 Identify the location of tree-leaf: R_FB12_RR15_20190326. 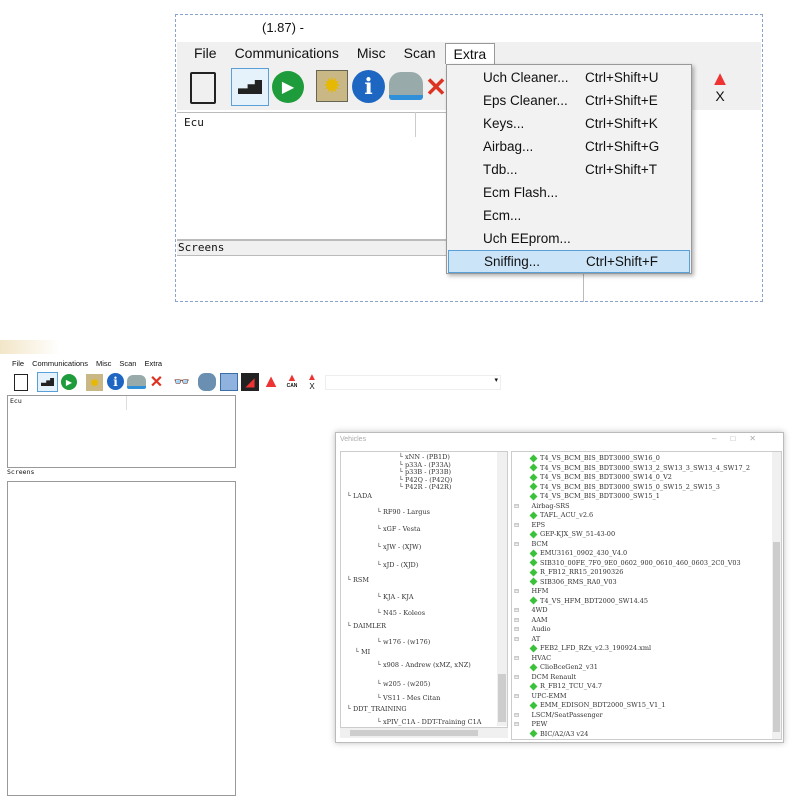
(576, 572).